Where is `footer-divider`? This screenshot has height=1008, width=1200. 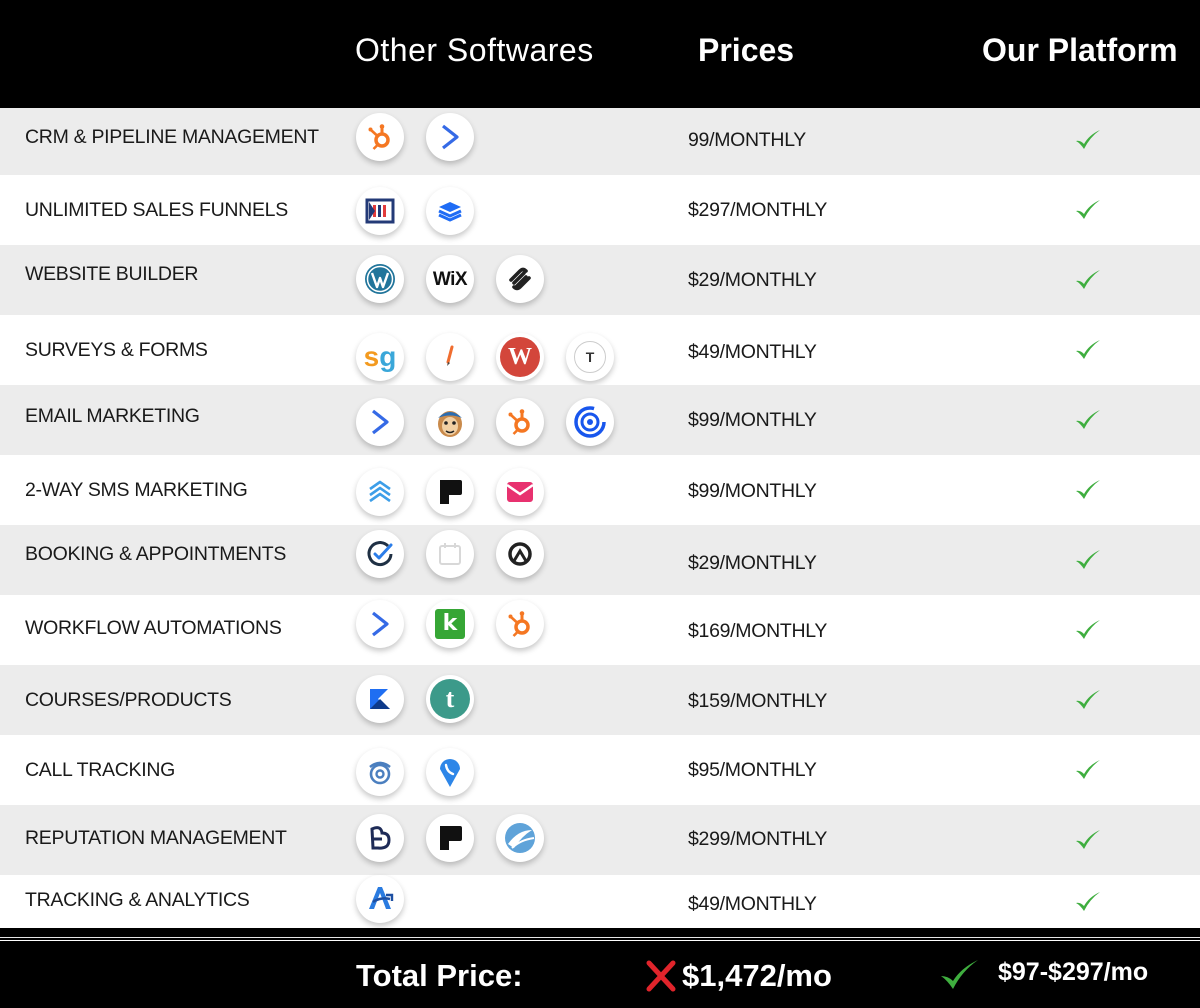 footer-divider is located at coordinates (600, 934).